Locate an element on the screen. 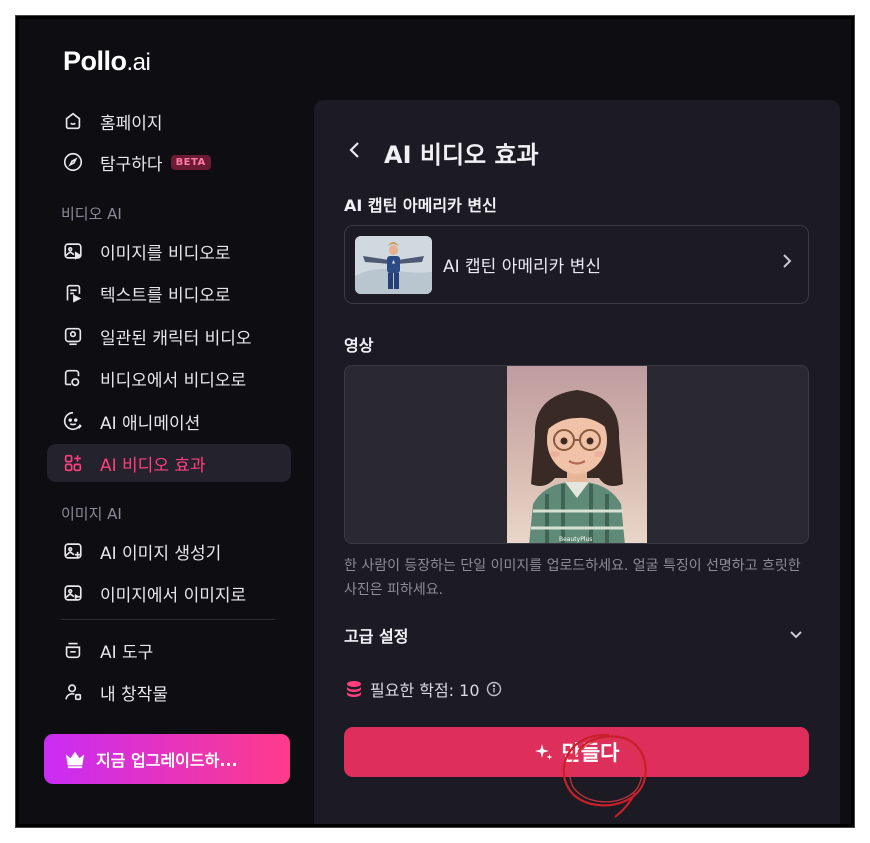 The height and width of the screenshot is (843, 870). uploaded-portrait-image: BeautyPlus is located at coordinates (577, 454).